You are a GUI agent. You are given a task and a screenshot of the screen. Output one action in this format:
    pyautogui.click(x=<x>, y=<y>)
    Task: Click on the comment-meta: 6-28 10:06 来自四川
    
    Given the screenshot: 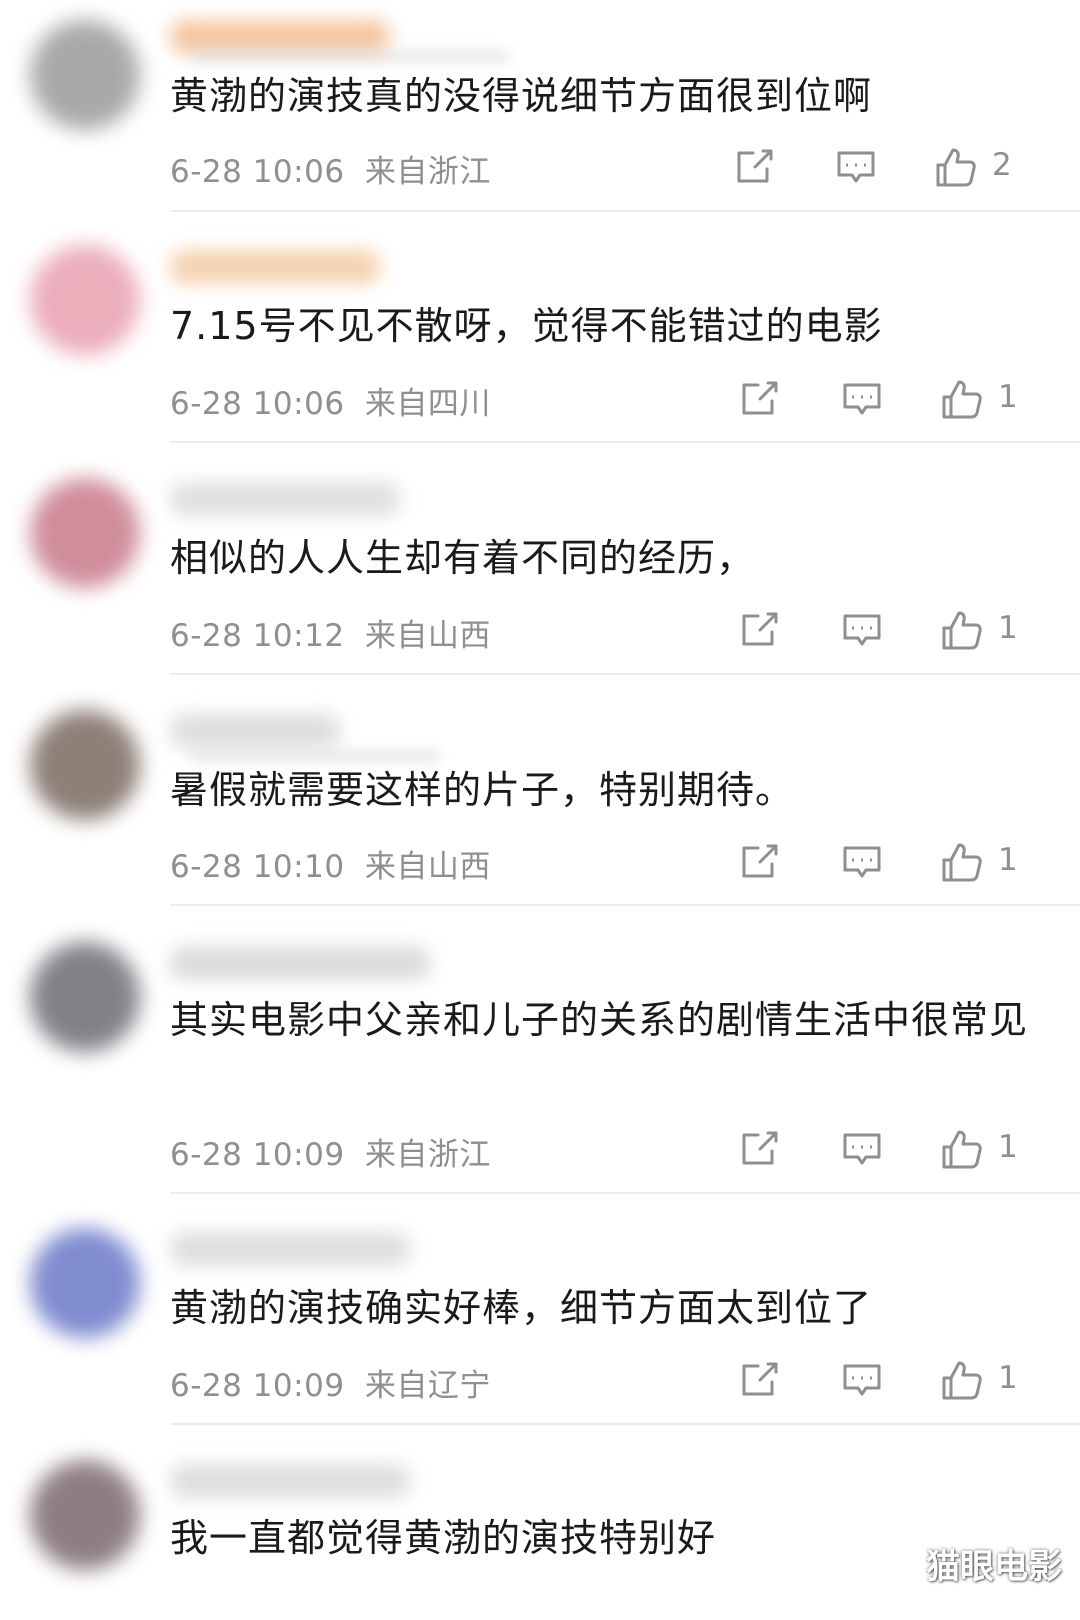 What is the action you would take?
    pyautogui.click(x=330, y=400)
    